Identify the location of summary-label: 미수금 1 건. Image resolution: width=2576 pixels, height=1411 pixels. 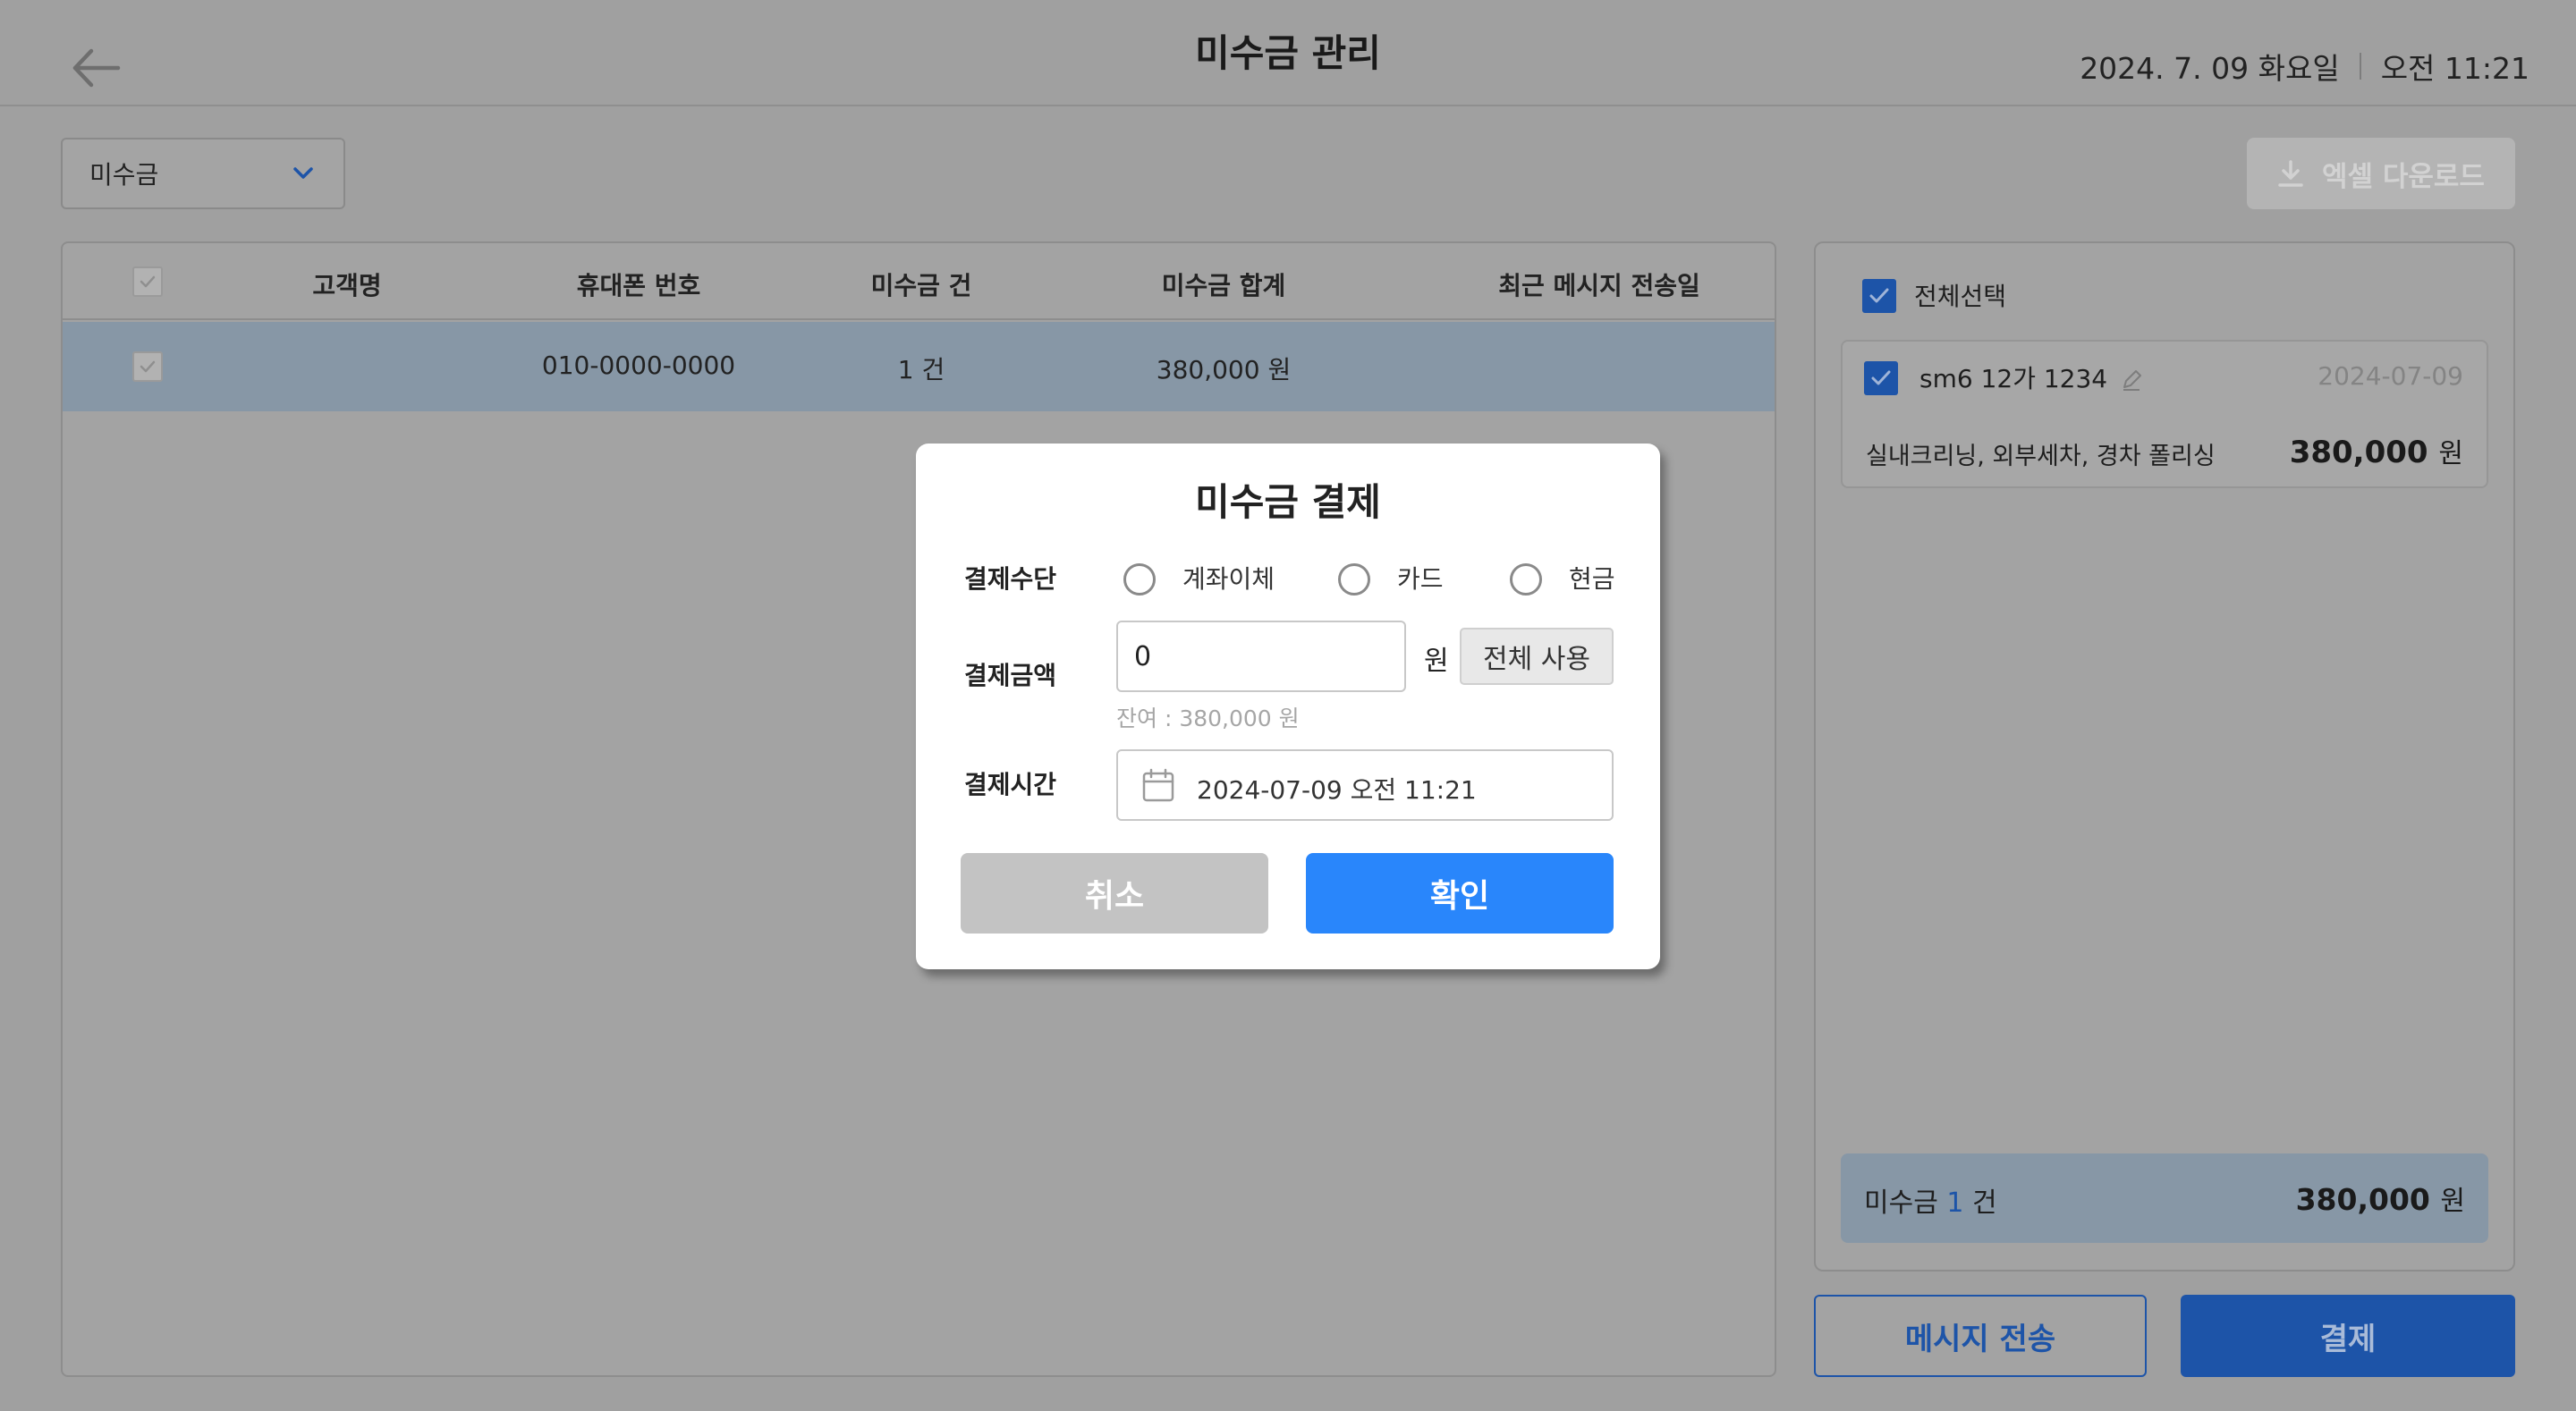
(1930, 1200).